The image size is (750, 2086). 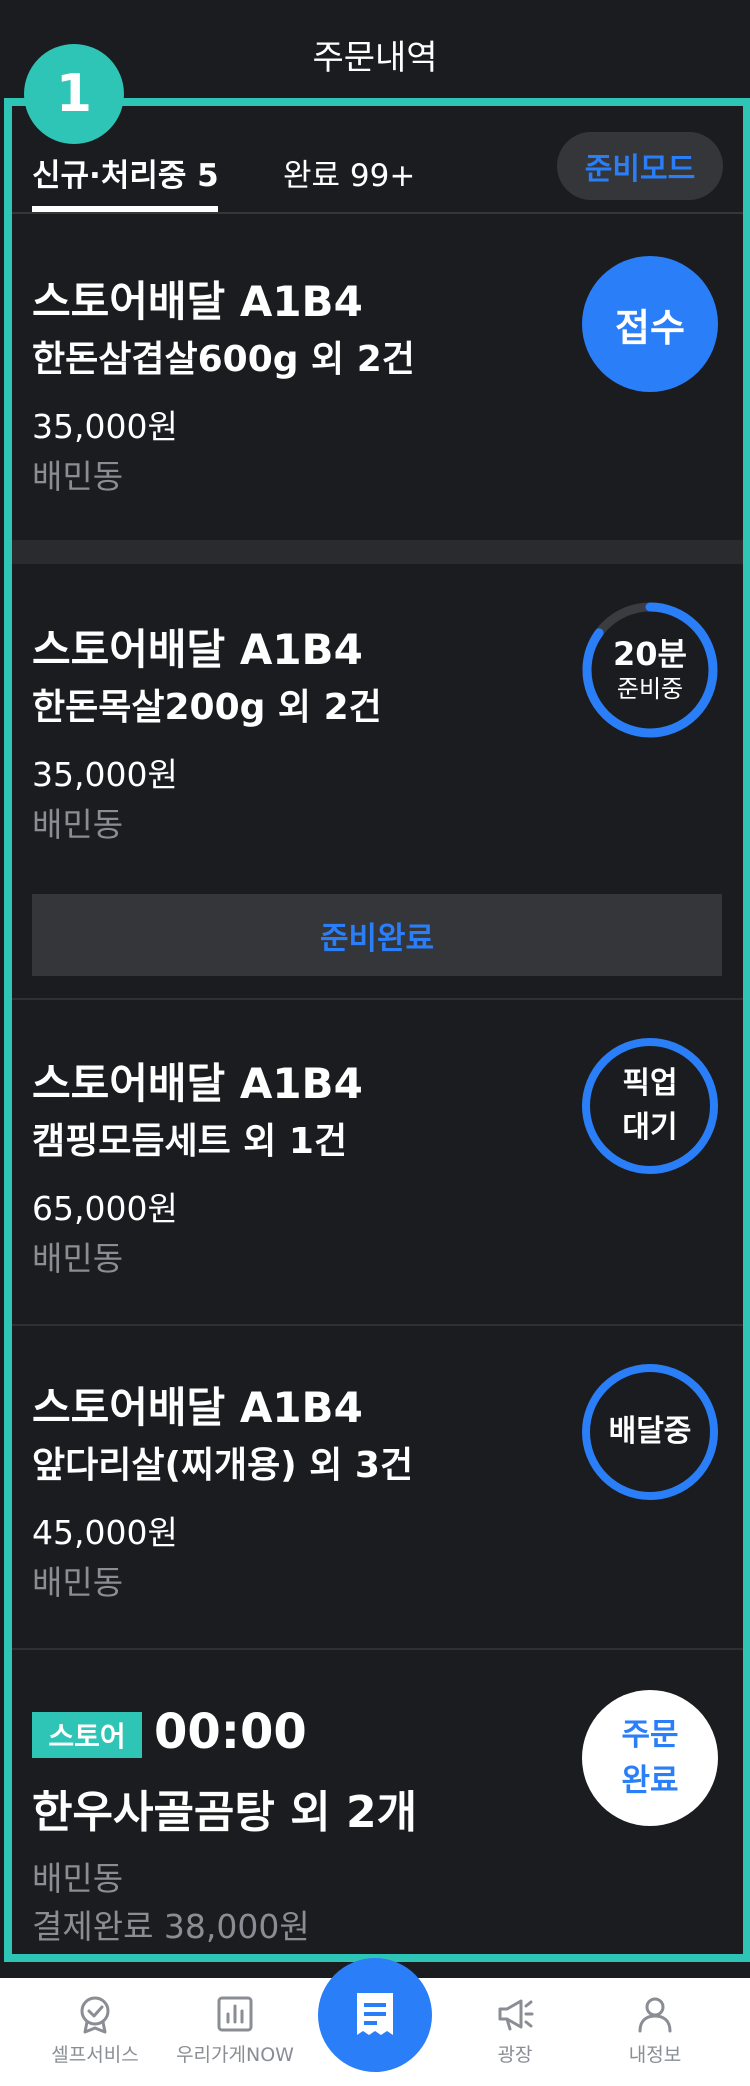 I want to click on nav-my-info: 내정보, so click(x=655, y=2032).